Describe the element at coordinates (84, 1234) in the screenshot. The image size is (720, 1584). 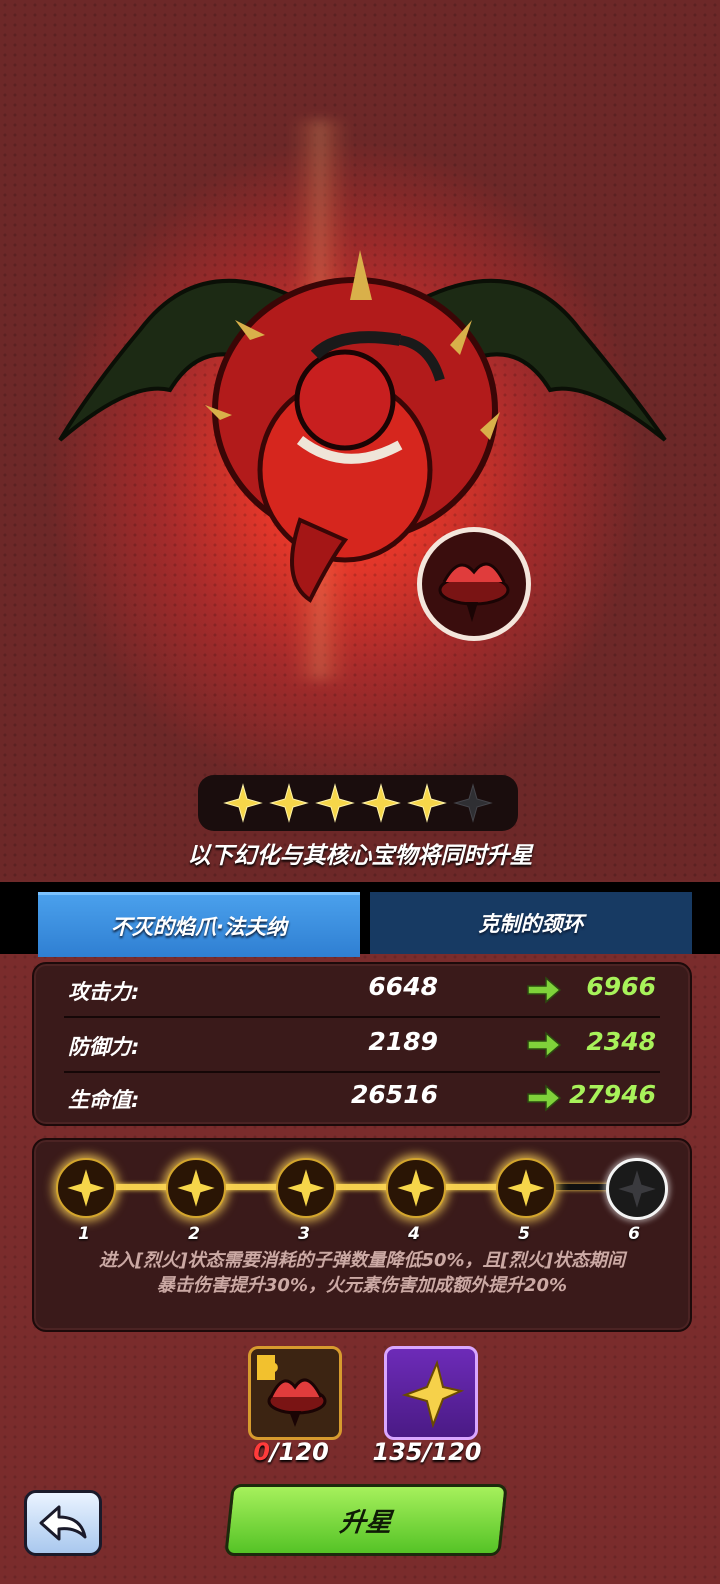
I see `track-node-number: 1` at that location.